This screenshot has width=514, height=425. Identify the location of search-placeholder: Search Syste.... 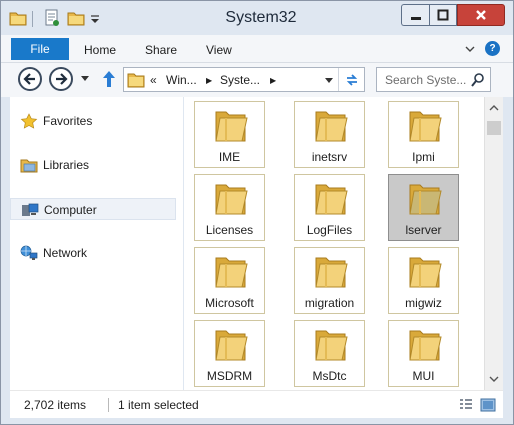
(426, 80).